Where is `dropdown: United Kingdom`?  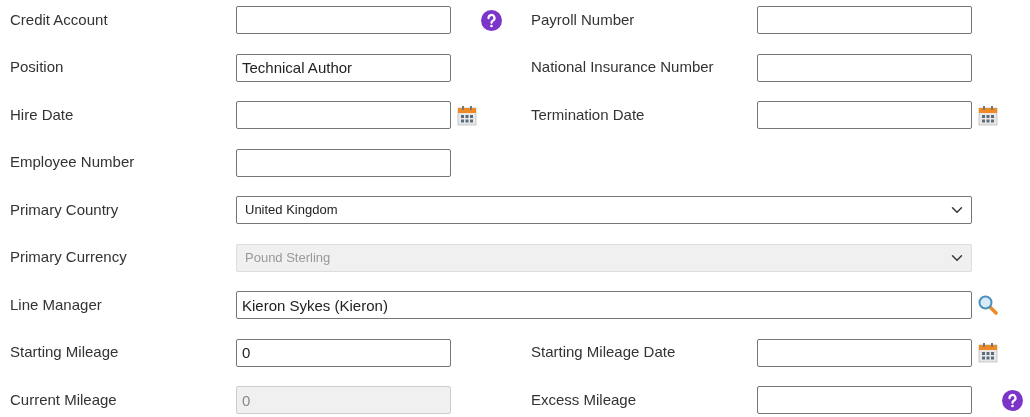 dropdown: United Kingdom is located at coordinates (604, 210).